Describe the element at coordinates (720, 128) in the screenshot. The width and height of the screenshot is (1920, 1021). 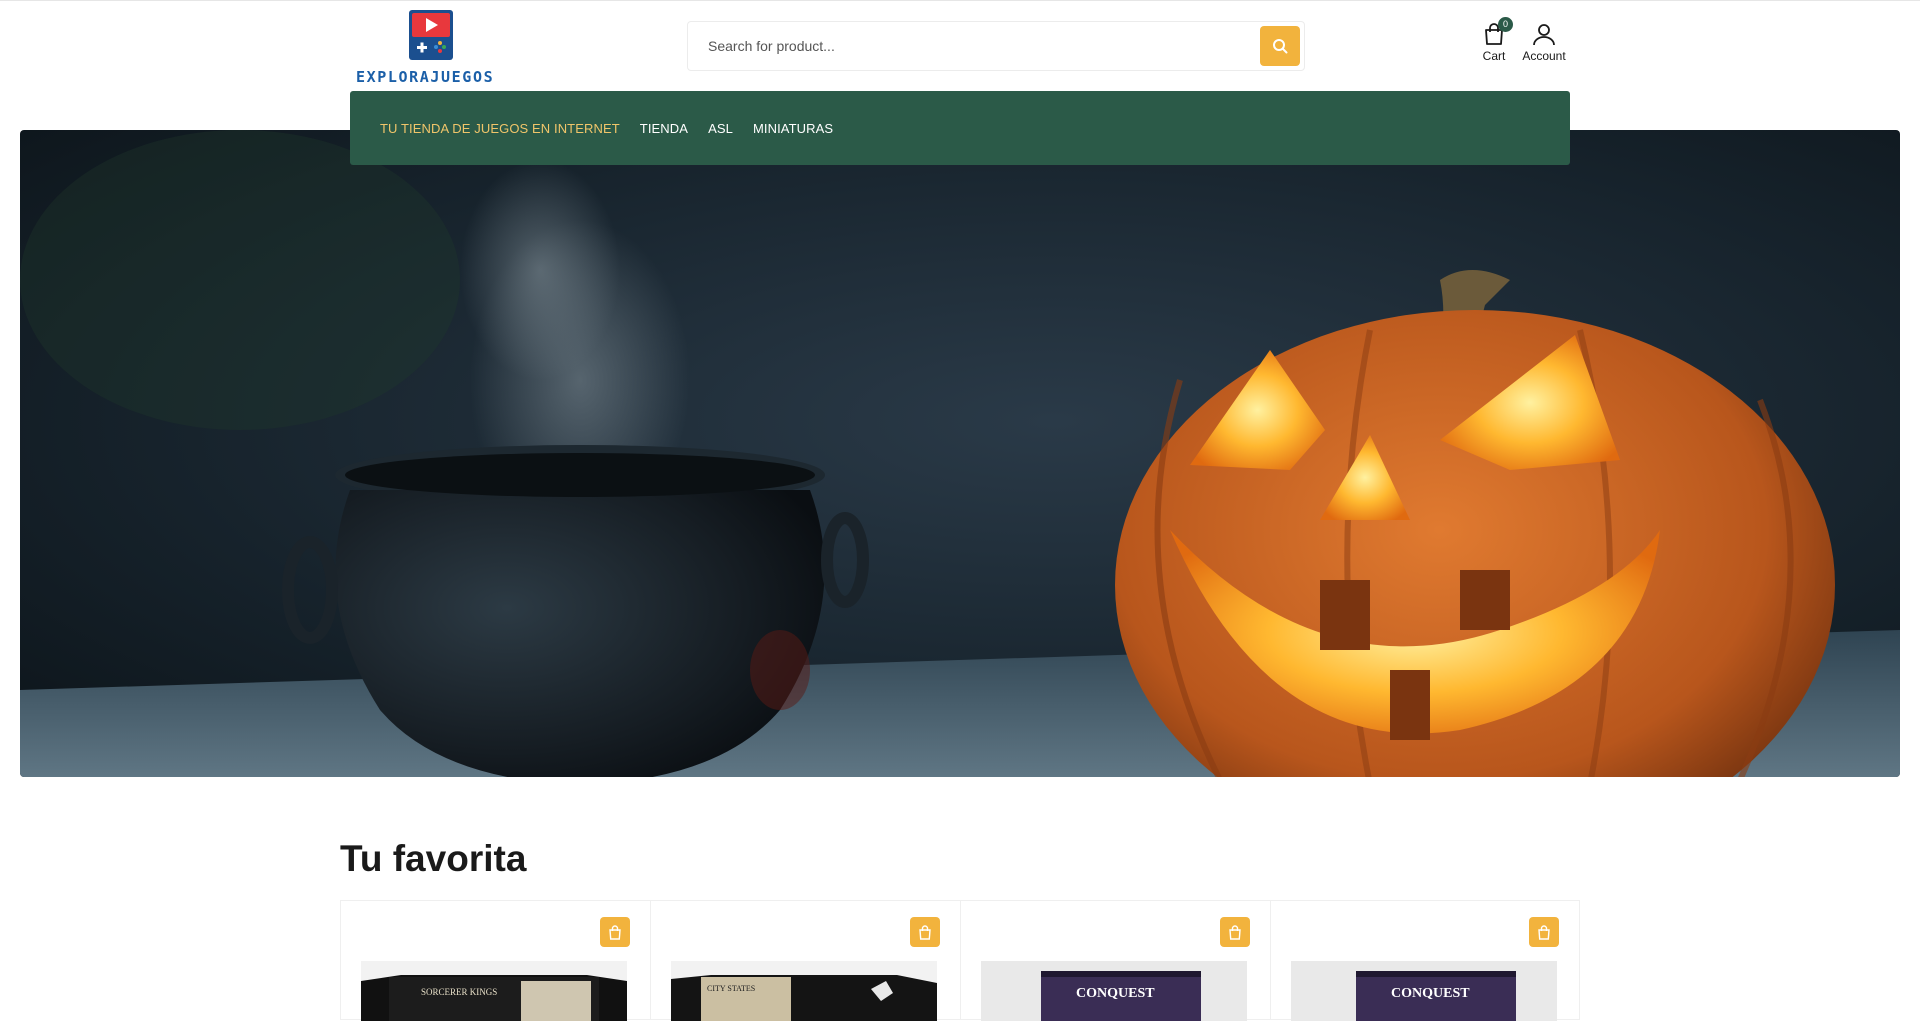
I see `nav-item-asl: ASL` at that location.